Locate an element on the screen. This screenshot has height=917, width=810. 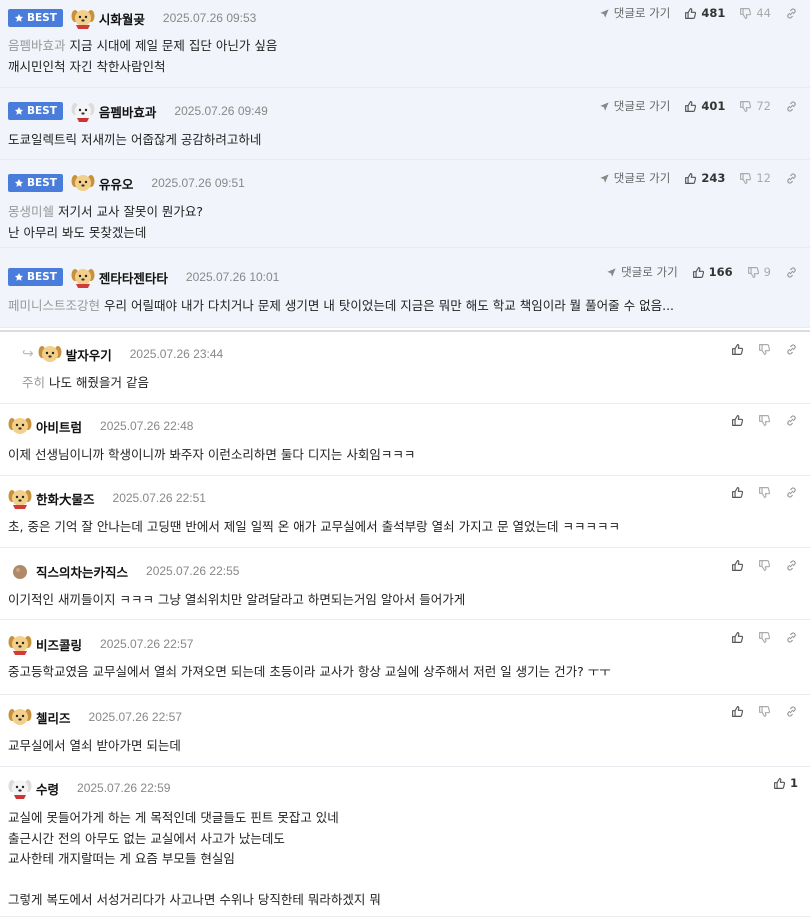
upvote-button: 481 is located at coordinates (704, 13).